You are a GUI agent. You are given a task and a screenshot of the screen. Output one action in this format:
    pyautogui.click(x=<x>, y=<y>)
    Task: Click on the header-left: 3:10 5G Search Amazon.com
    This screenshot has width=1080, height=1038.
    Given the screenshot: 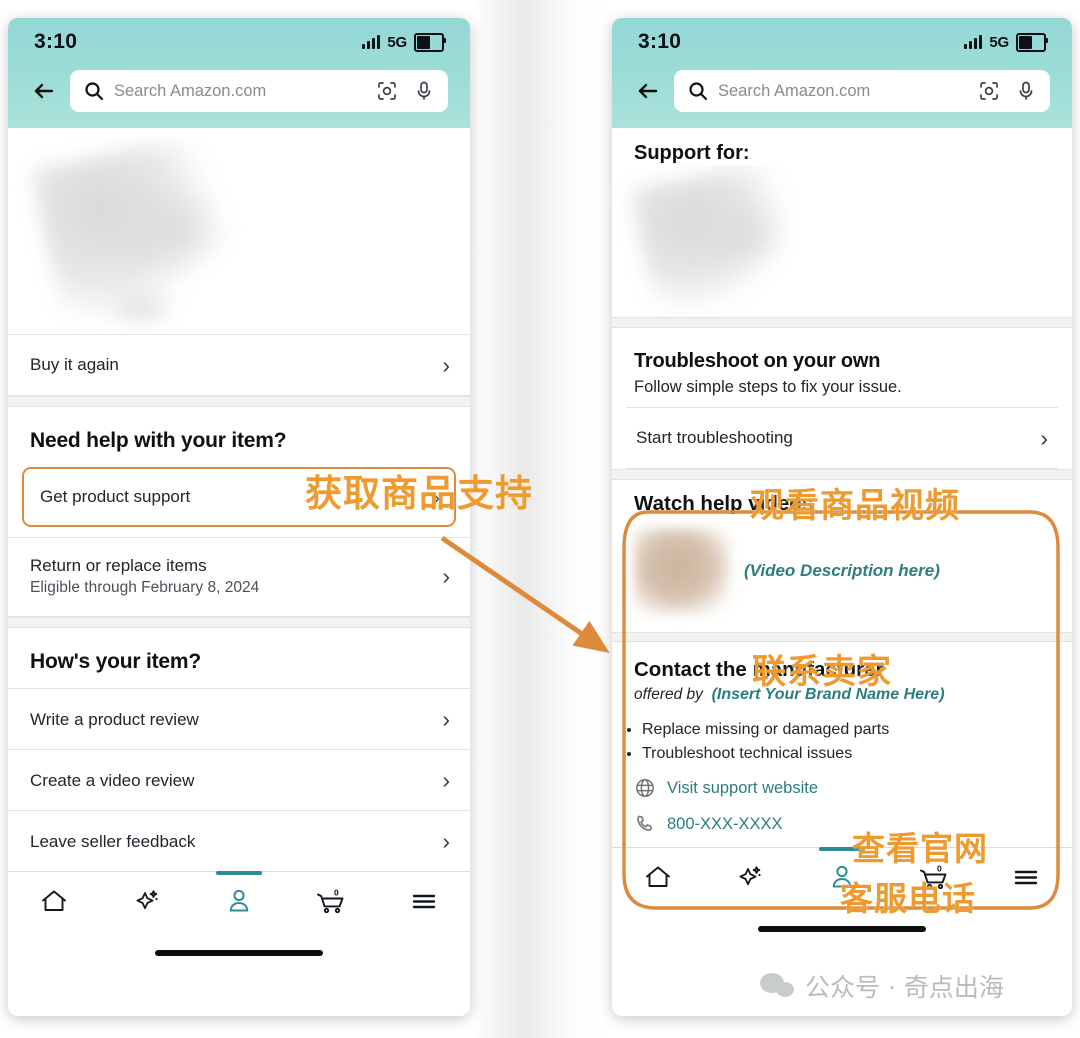 What is the action you would take?
    pyautogui.click(x=239, y=73)
    